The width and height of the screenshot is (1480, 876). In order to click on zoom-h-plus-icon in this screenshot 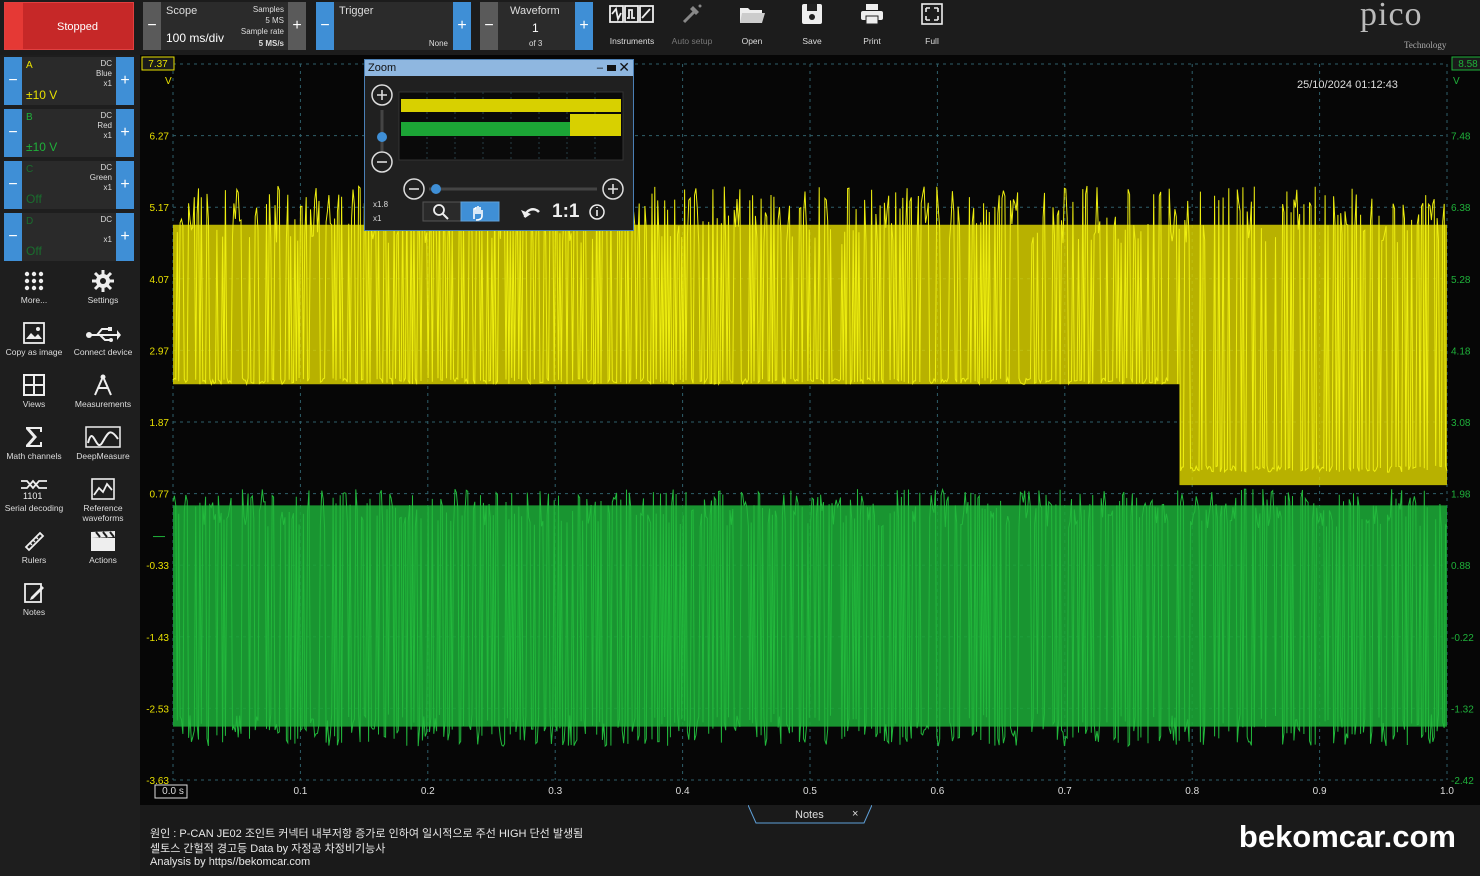, I will do `click(613, 189)`.